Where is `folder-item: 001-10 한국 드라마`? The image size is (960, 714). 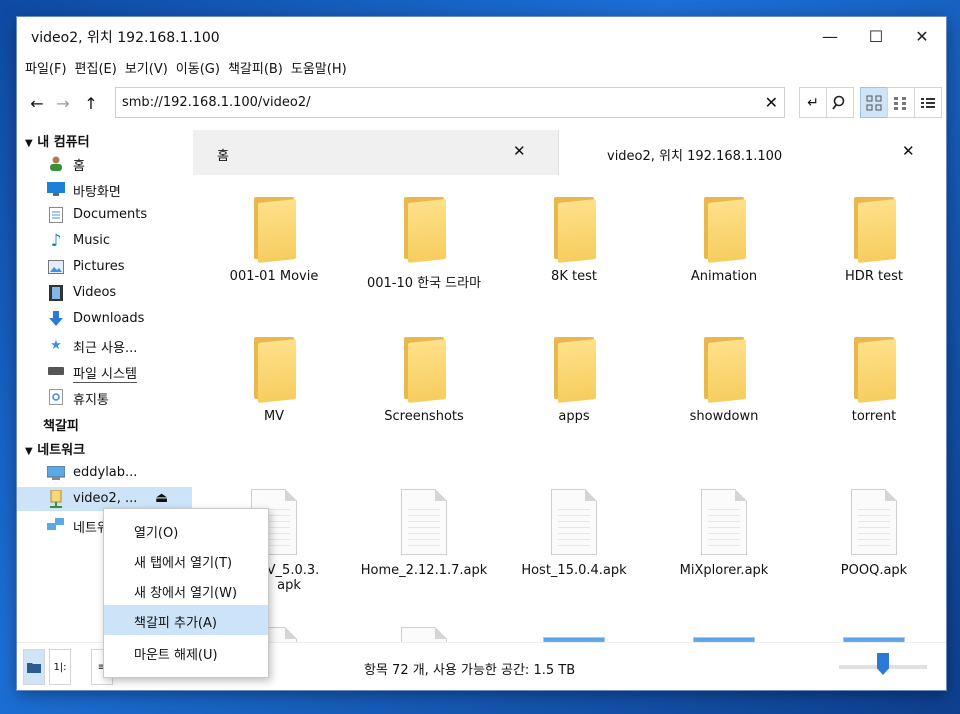
folder-item: 001-10 한국 드라마 is located at coordinates (424, 244).